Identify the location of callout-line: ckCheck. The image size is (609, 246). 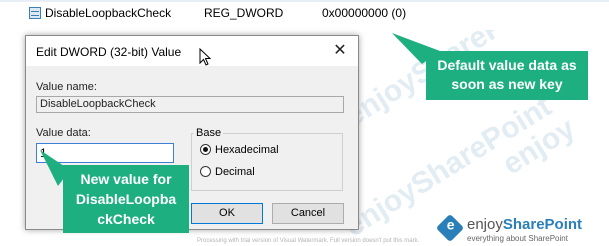
(126, 219).